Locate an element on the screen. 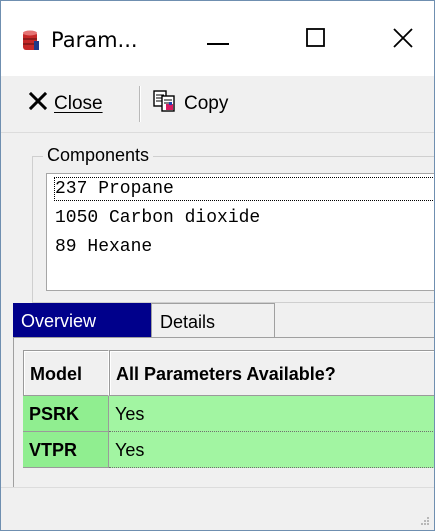 This screenshot has height=531, width=435. maximize-button is located at coordinates (316, 40).